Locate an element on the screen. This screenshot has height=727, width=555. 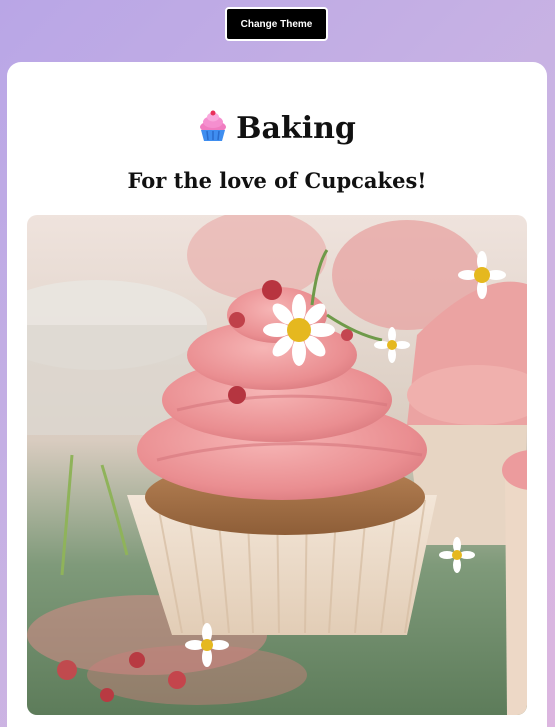
page-title: Baking is located at coordinates (296, 128).